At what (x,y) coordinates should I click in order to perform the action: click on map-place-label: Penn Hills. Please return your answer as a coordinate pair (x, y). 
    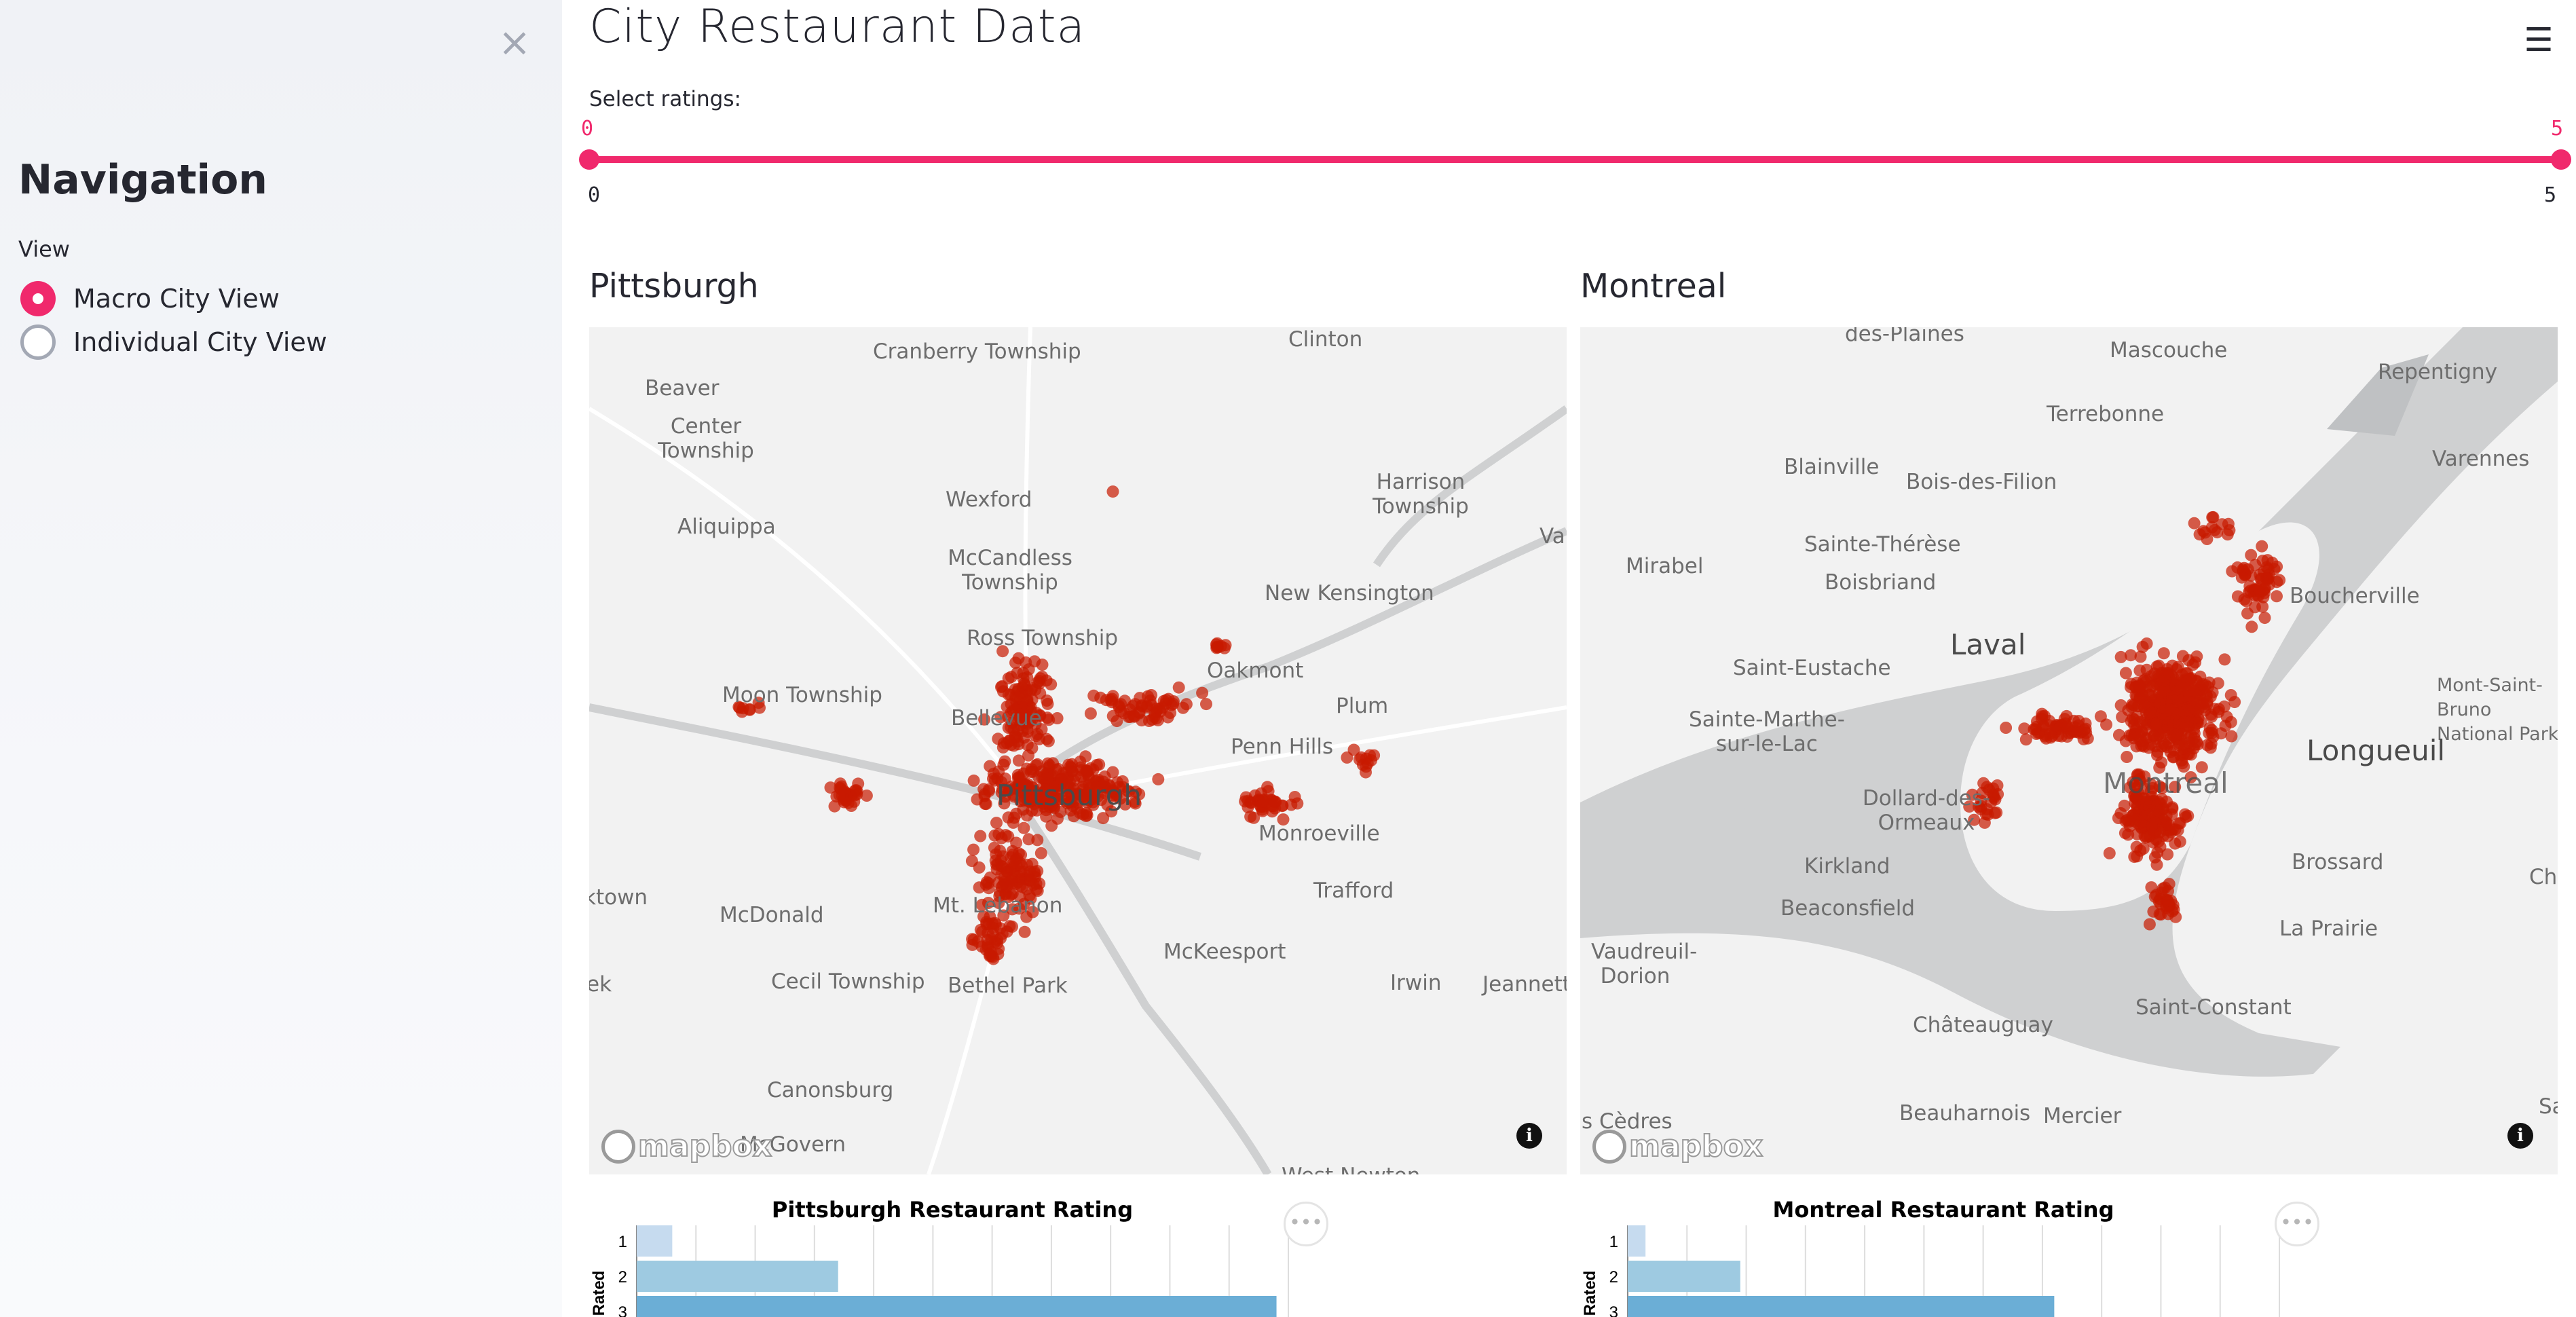
    Looking at the image, I should click on (1283, 747).